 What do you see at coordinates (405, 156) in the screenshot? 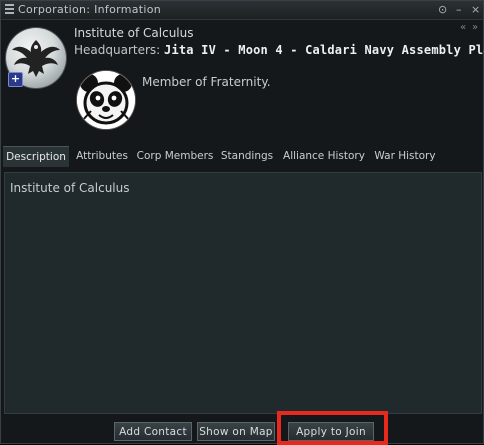
I see `tab-war-history: War History` at bounding box center [405, 156].